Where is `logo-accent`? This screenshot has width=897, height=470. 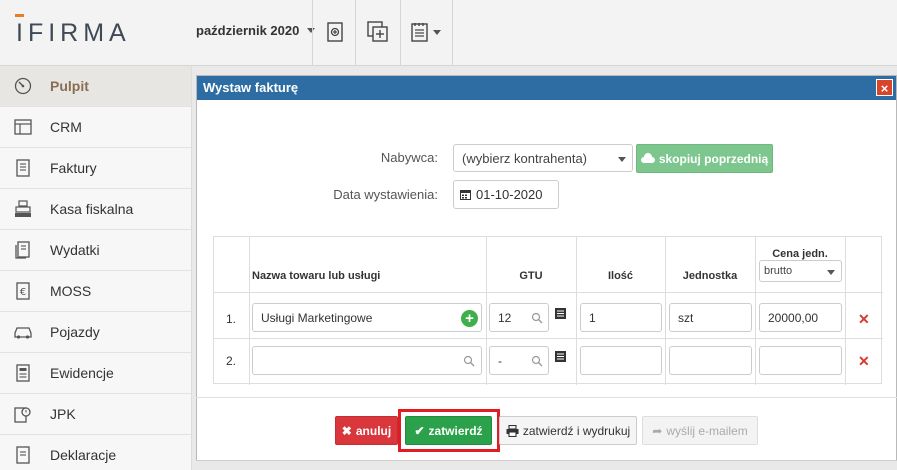
logo-accent is located at coordinates (19, 15).